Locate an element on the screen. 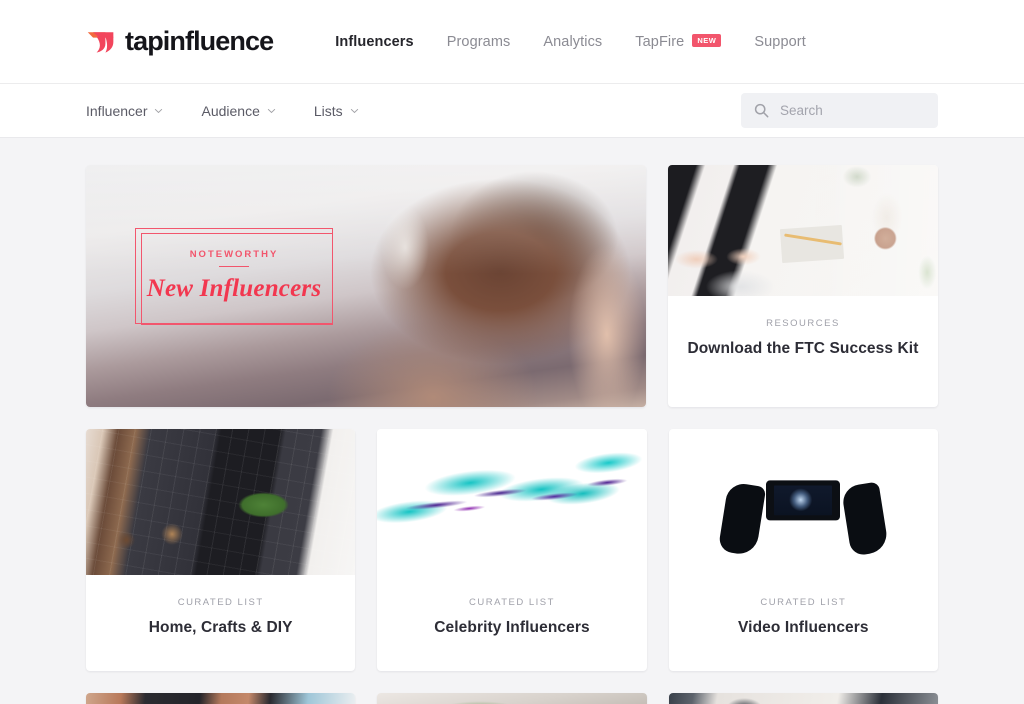 The height and width of the screenshot is (704, 1024). card-video-influencers: CURATED LIST Video Influencers is located at coordinates (803, 550).